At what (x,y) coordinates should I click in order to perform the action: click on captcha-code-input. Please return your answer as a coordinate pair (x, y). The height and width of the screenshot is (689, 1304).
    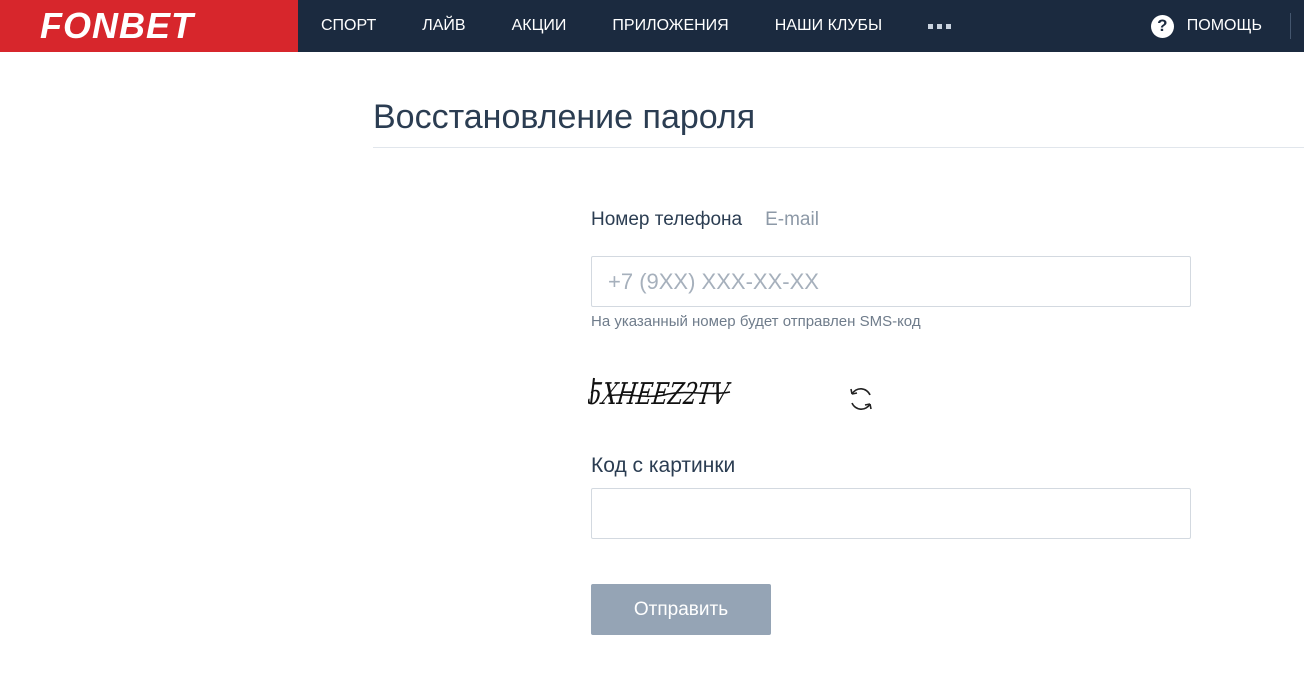
    Looking at the image, I should click on (891, 513).